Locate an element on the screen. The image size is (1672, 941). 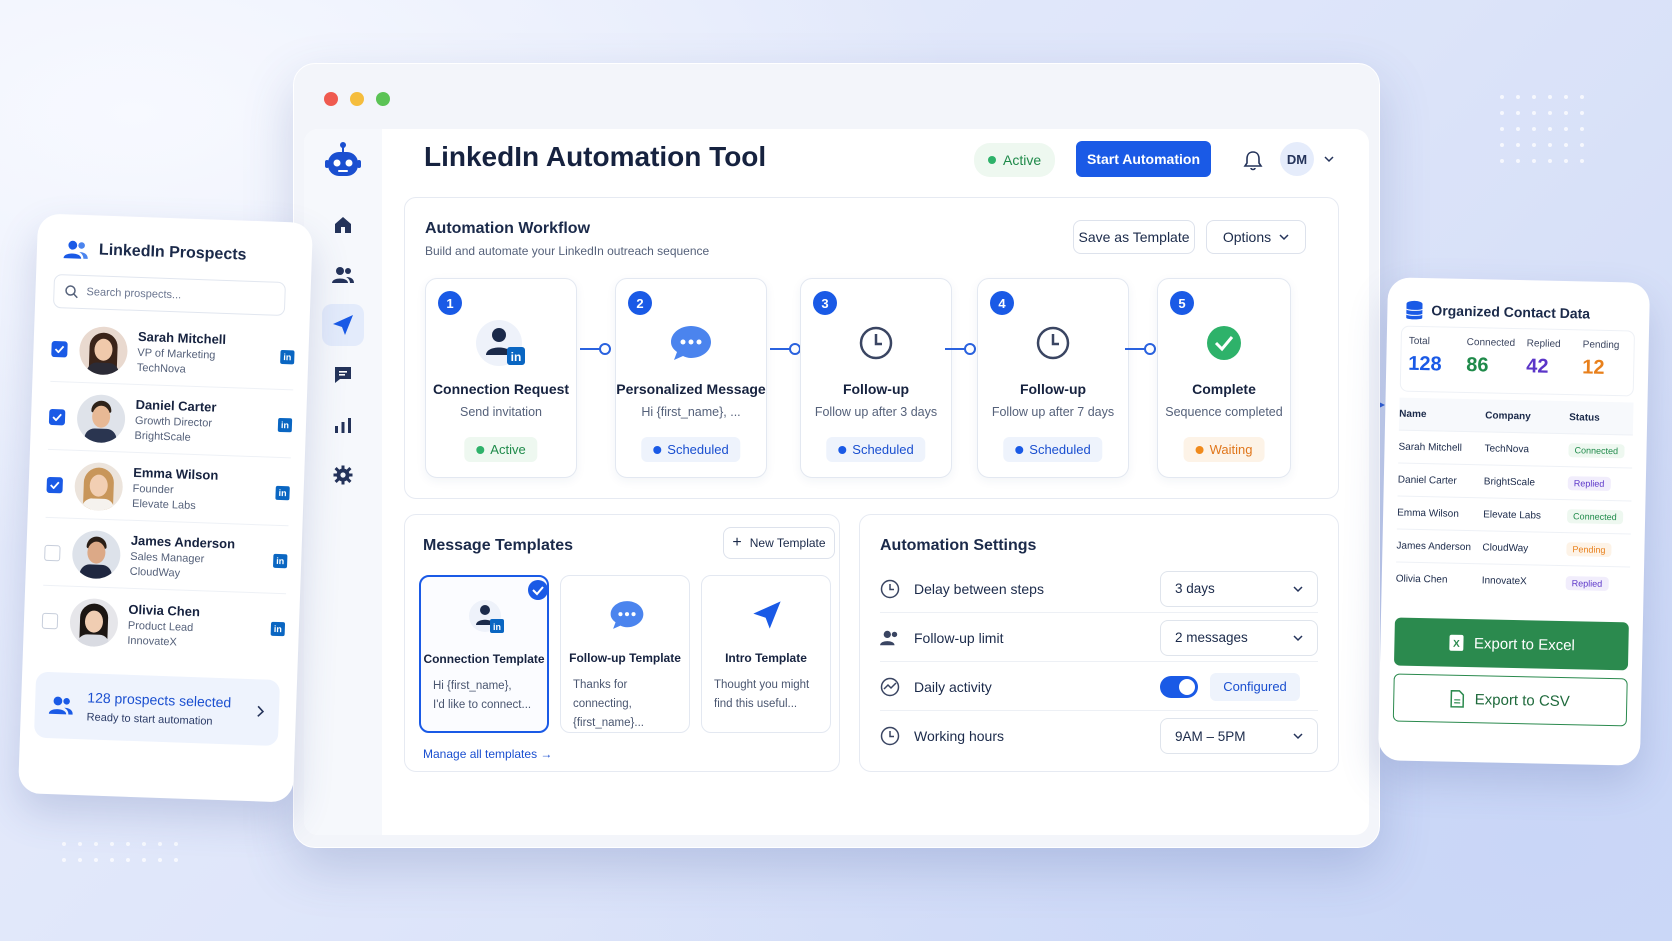
manage-templates-link: Manage all templates → is located at coordinates (487, 754).